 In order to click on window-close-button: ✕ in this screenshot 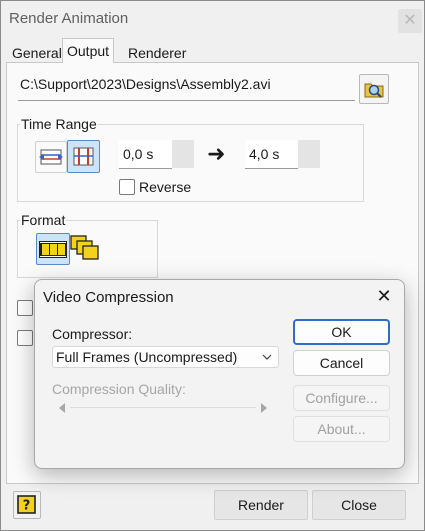, I will do `click(410, 21)`.